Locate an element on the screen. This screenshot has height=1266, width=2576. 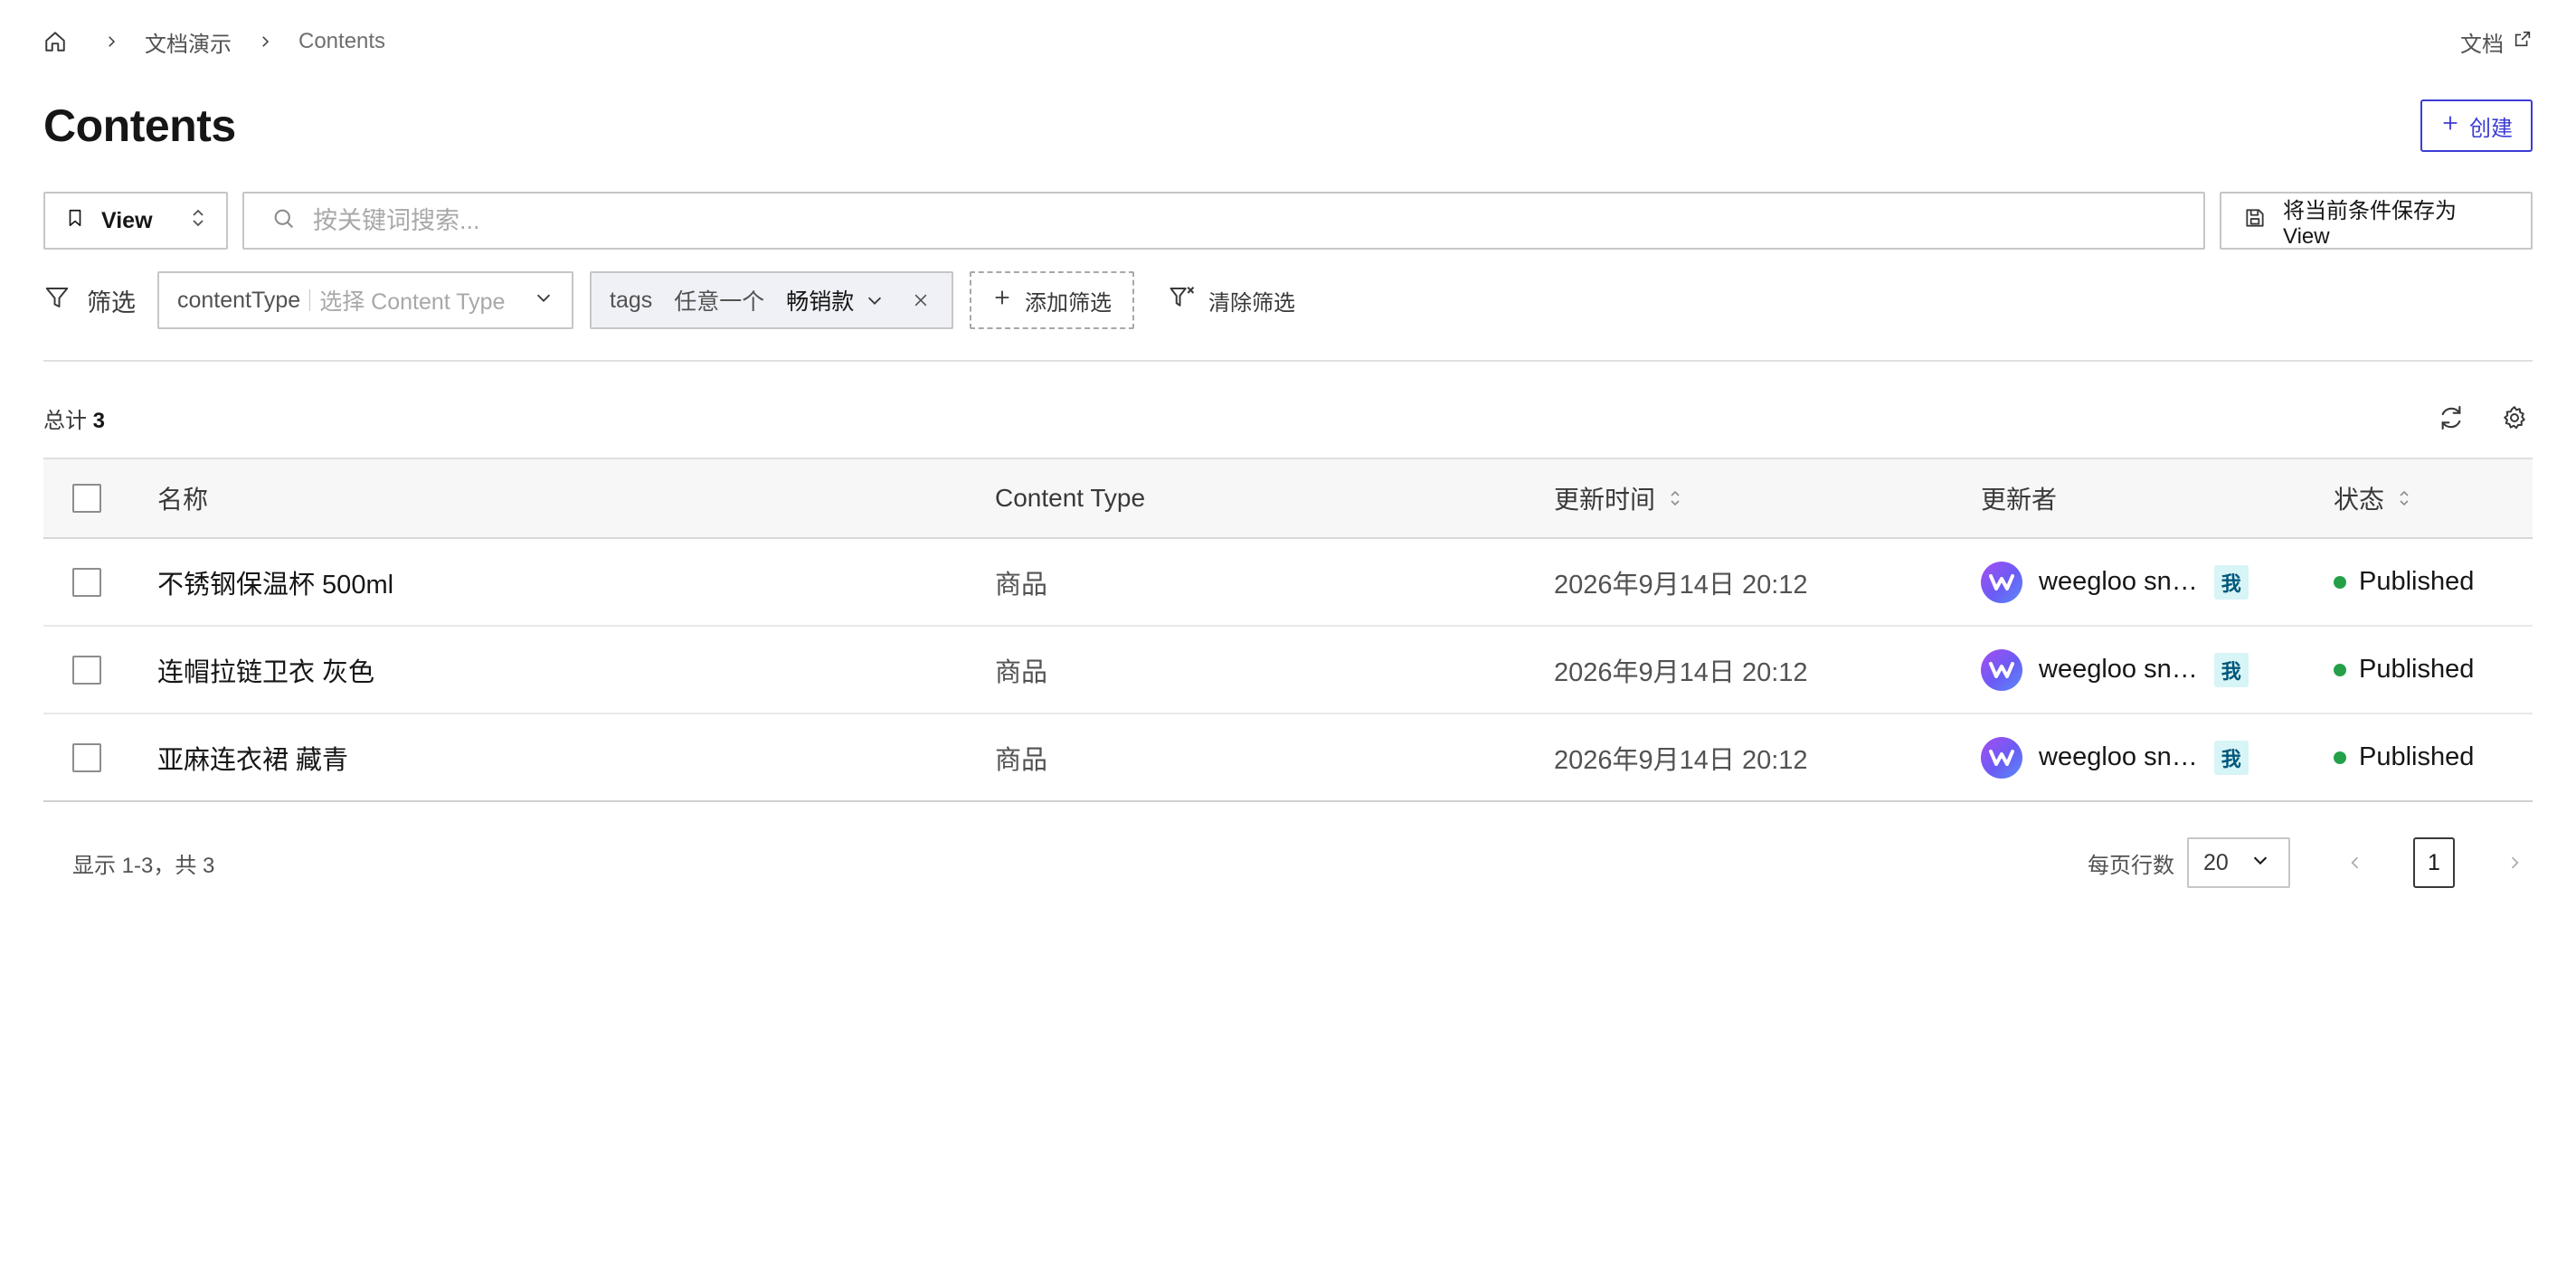
top-bar: 文档演示 Contents 文档 is located at coordinates (1288, 41).